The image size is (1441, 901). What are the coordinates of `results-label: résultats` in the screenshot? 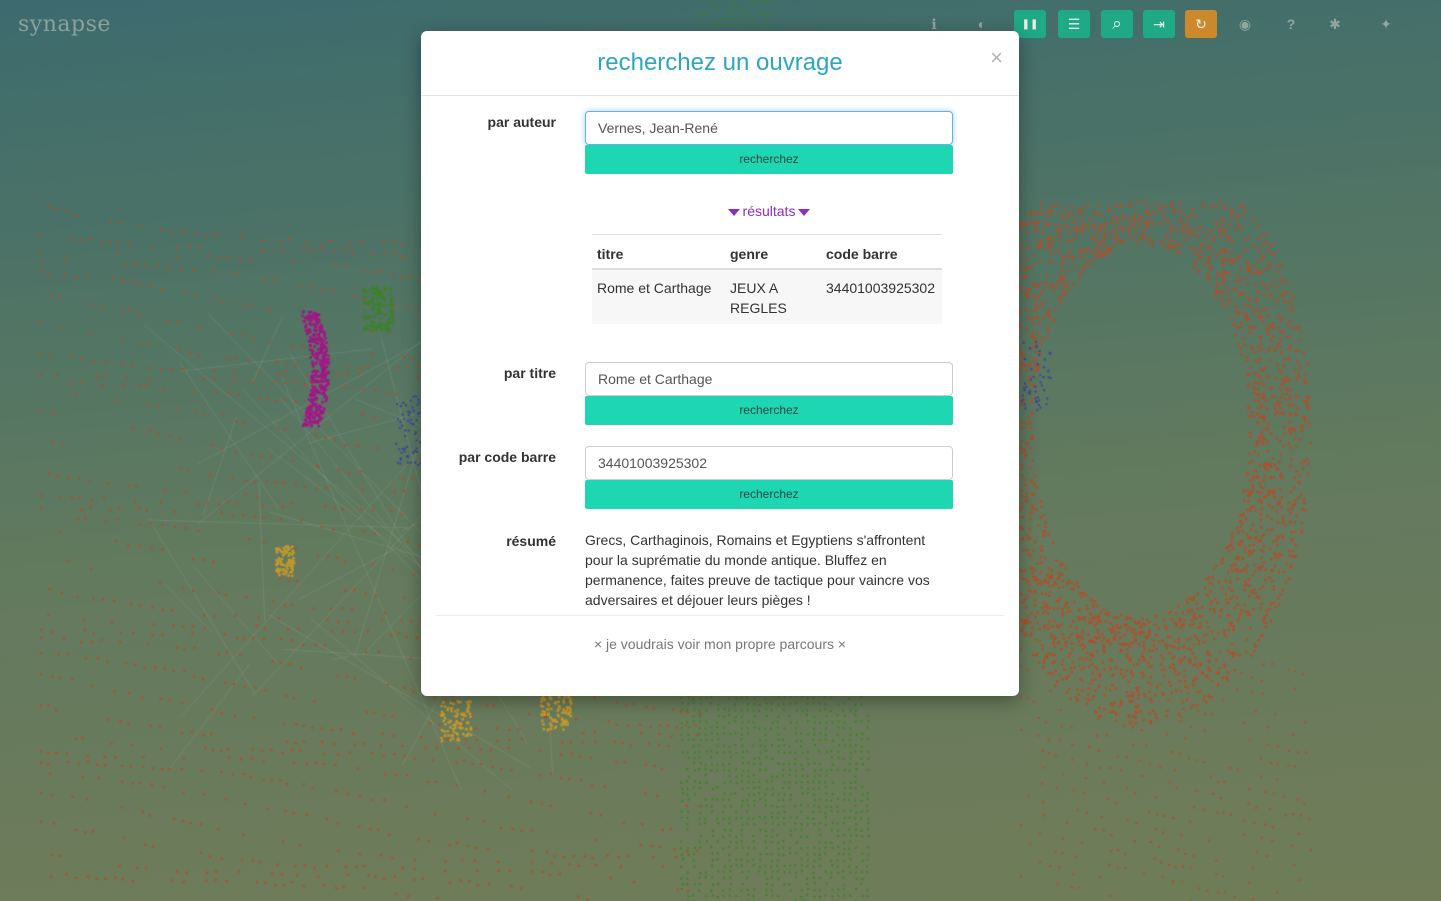 It's located at (769, 211).